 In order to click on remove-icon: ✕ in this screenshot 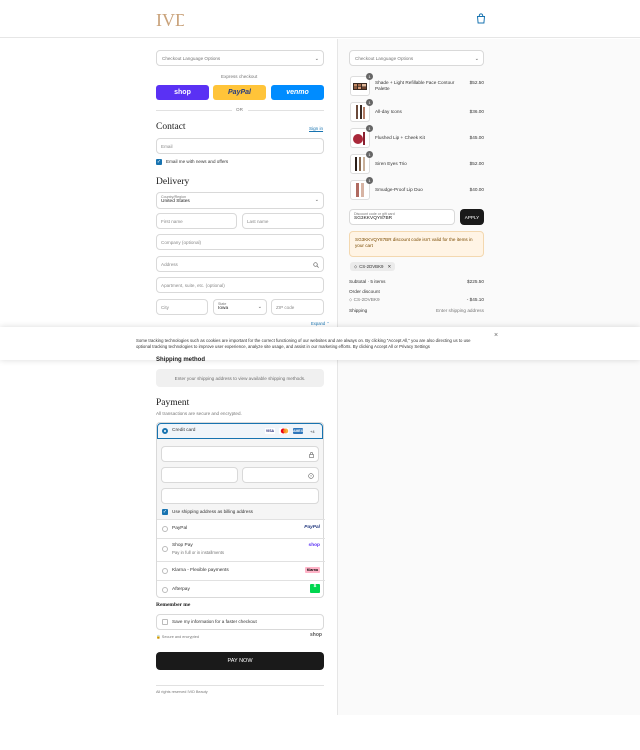, I will do `click(389, 267)`.